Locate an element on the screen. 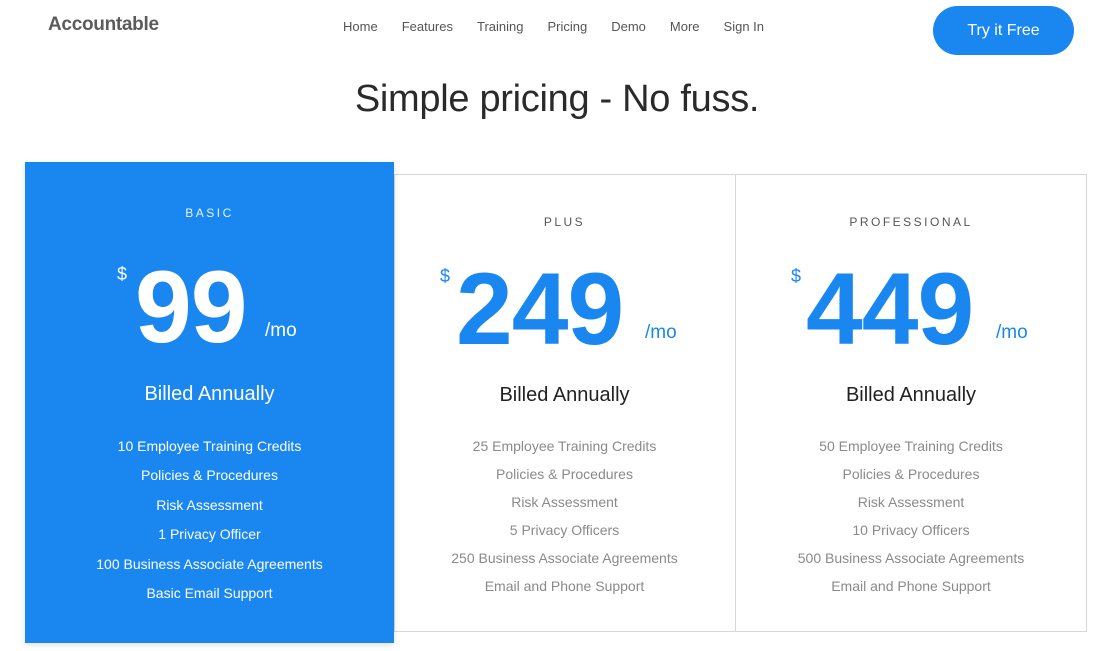 Image resolution: width=1114 pixels, height=651 pixels. plan-price: $ 99 /mo is located at coordinates (209, 307).